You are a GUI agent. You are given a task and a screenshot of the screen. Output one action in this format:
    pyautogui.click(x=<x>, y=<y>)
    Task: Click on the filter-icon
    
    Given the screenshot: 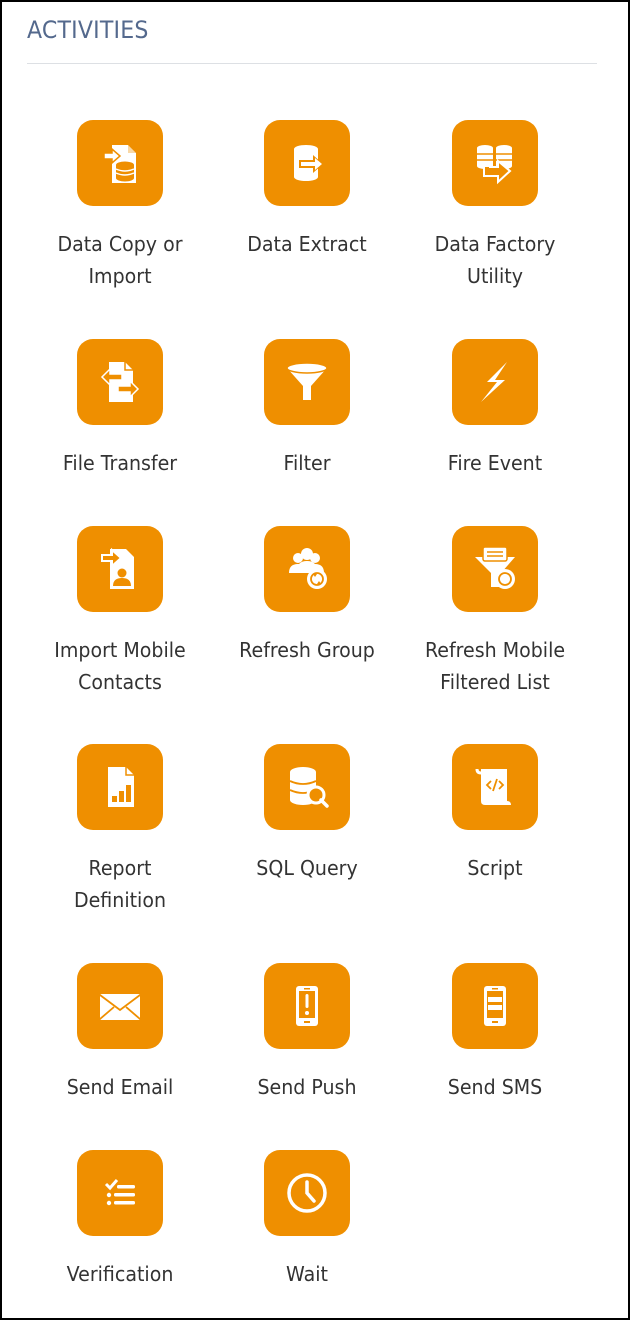 What is the action you would take?
    pyautogui.click(x=307, y=381)
    